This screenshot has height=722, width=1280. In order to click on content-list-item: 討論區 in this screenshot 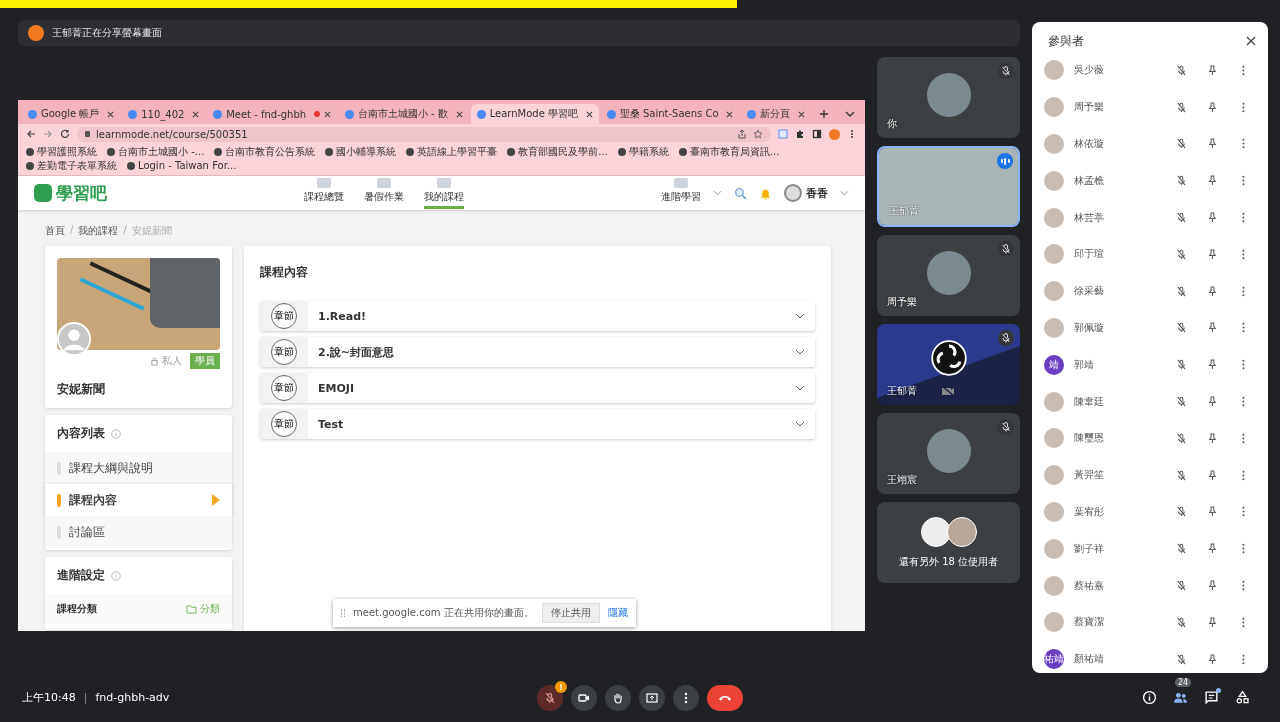, I will do `click(138, 532)`.